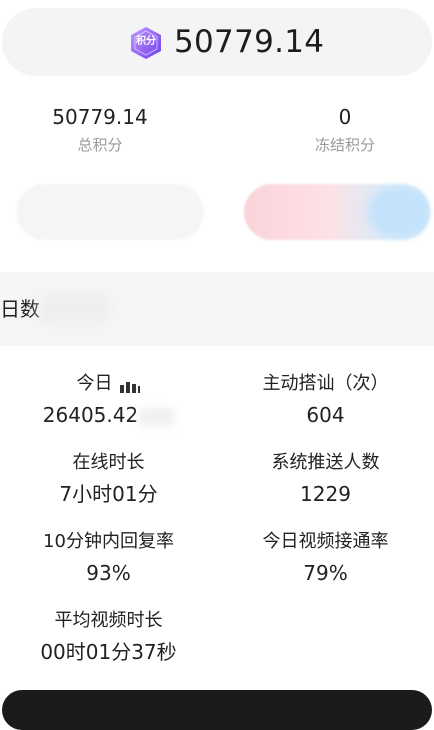 Image resolution: width=434 pixels, height=730 pixels. I want to click on bottom-action-button, so click(217, 710).